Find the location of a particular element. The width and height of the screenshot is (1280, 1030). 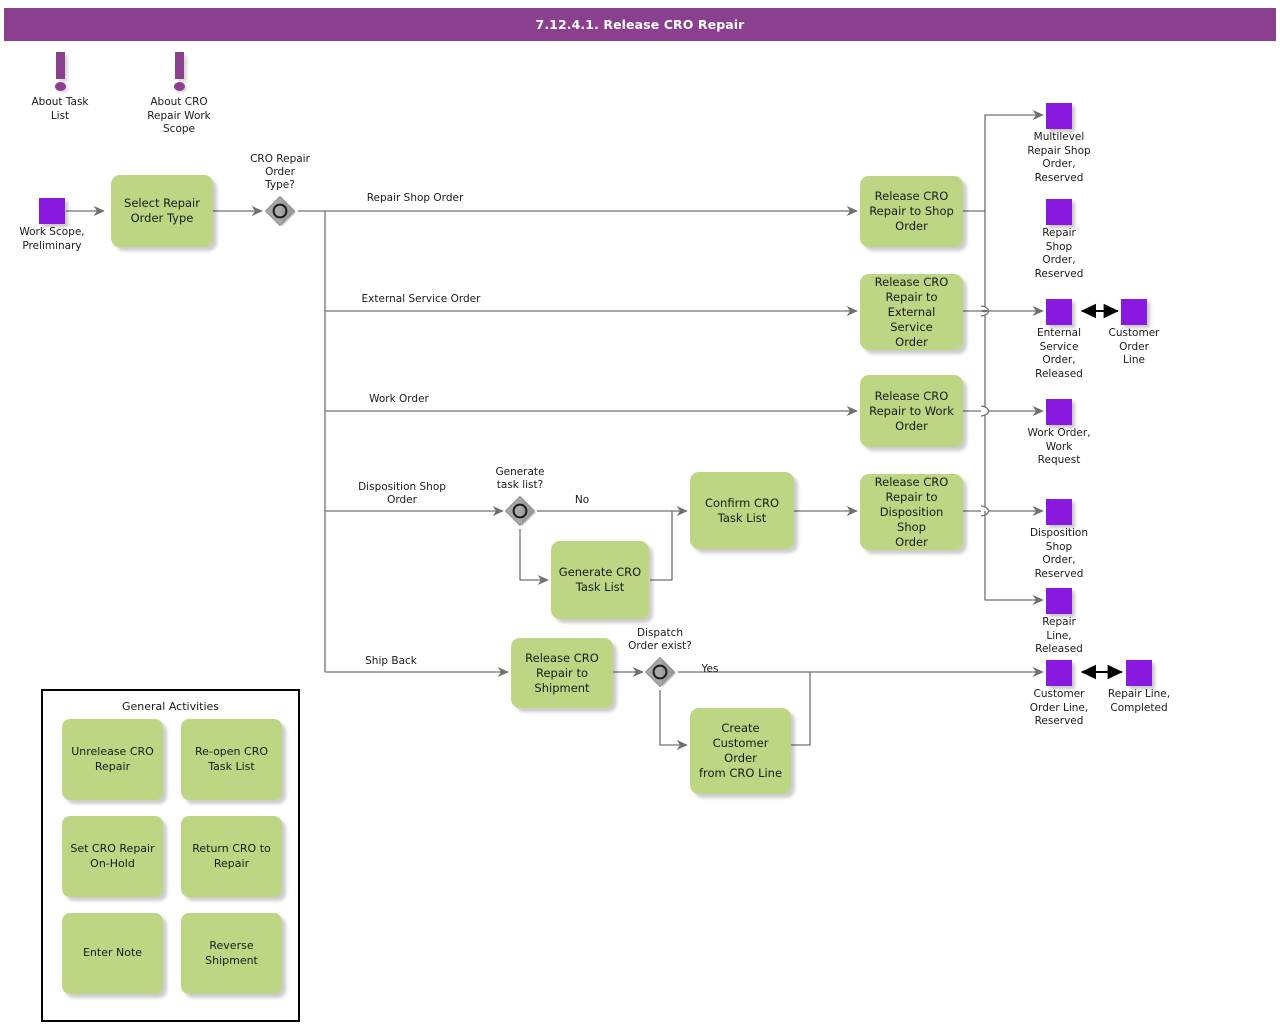

event-label: Work Order, Work Request is located at coordinates (1059, 446).